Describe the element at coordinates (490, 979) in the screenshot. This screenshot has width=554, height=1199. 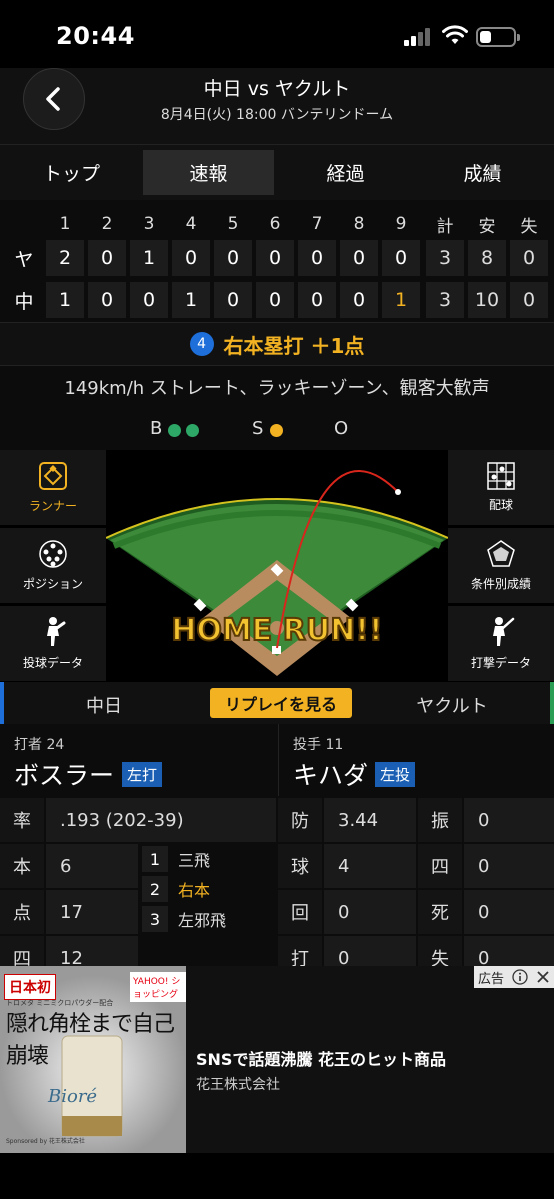
I see `ad-tag-label: 広告` at that location.